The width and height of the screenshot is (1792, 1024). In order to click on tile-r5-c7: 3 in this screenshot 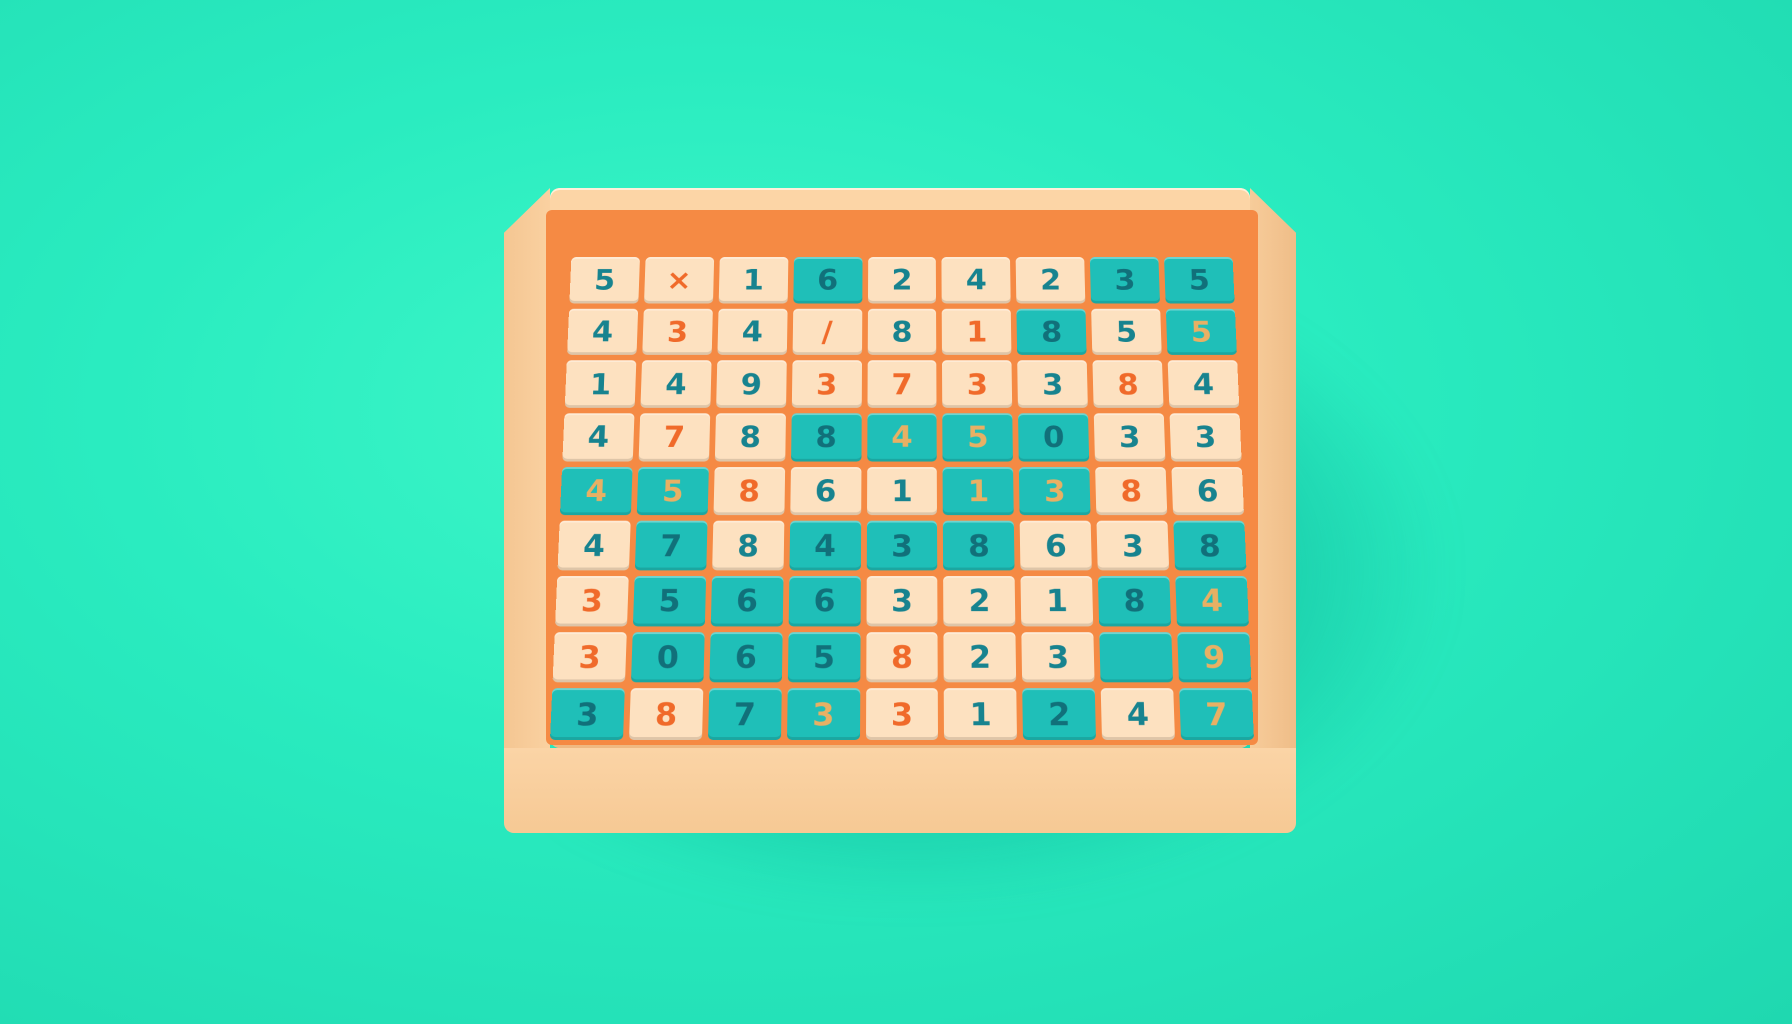, I will do `click(1055, 491)`.